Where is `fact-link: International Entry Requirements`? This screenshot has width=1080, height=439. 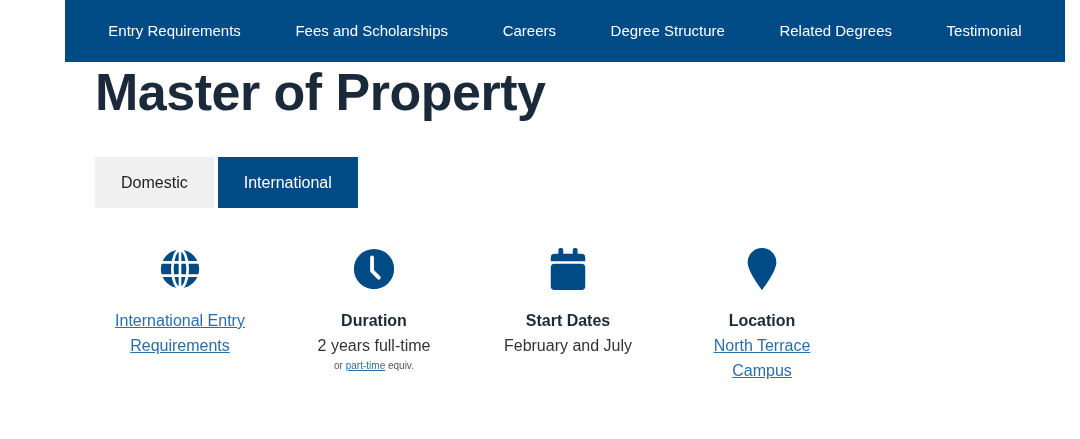
fact-link: International Entry Requirements is located at coordinates (180, 333).